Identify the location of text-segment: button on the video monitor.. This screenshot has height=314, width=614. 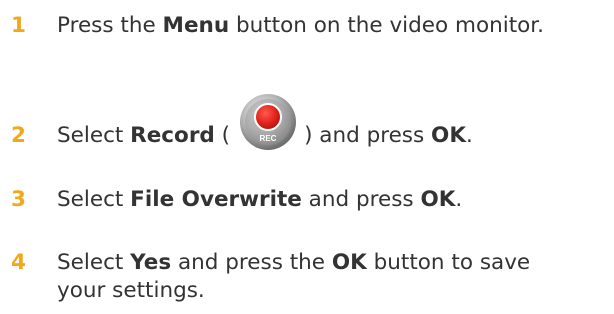
(386, 25).